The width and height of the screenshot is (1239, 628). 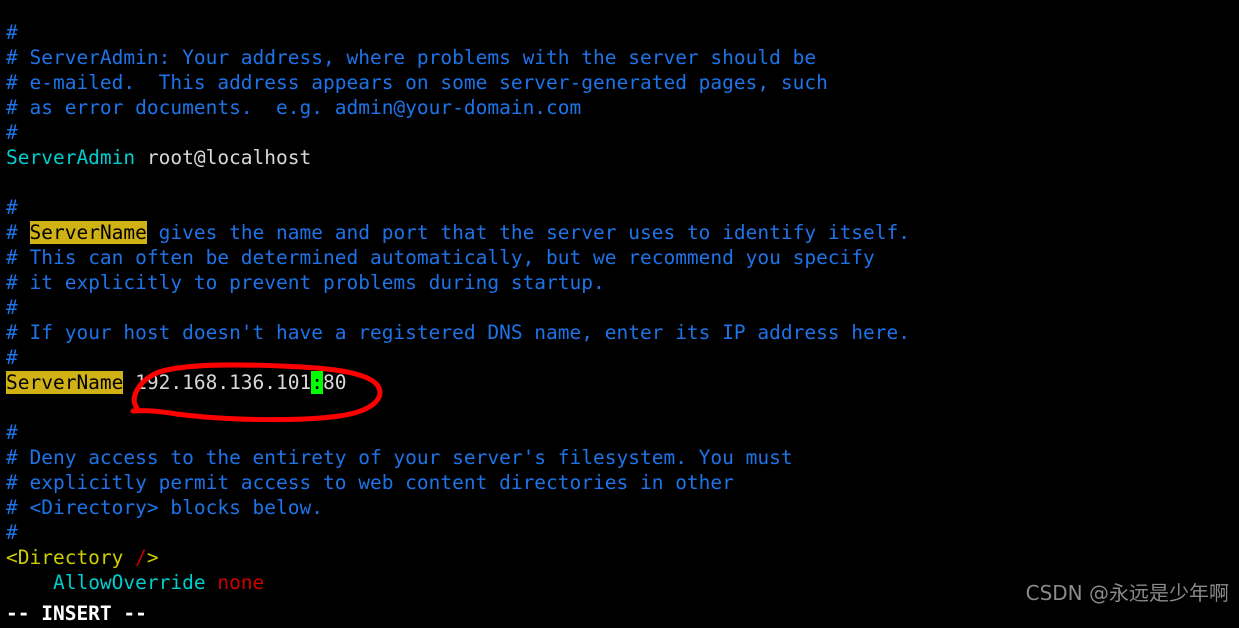 What do you see at coordinates (622, 382) in the screenshot?
I see `editor-line-servername-directive: ServerName 192.168.136.101:80` at bounding box center [622, 382].